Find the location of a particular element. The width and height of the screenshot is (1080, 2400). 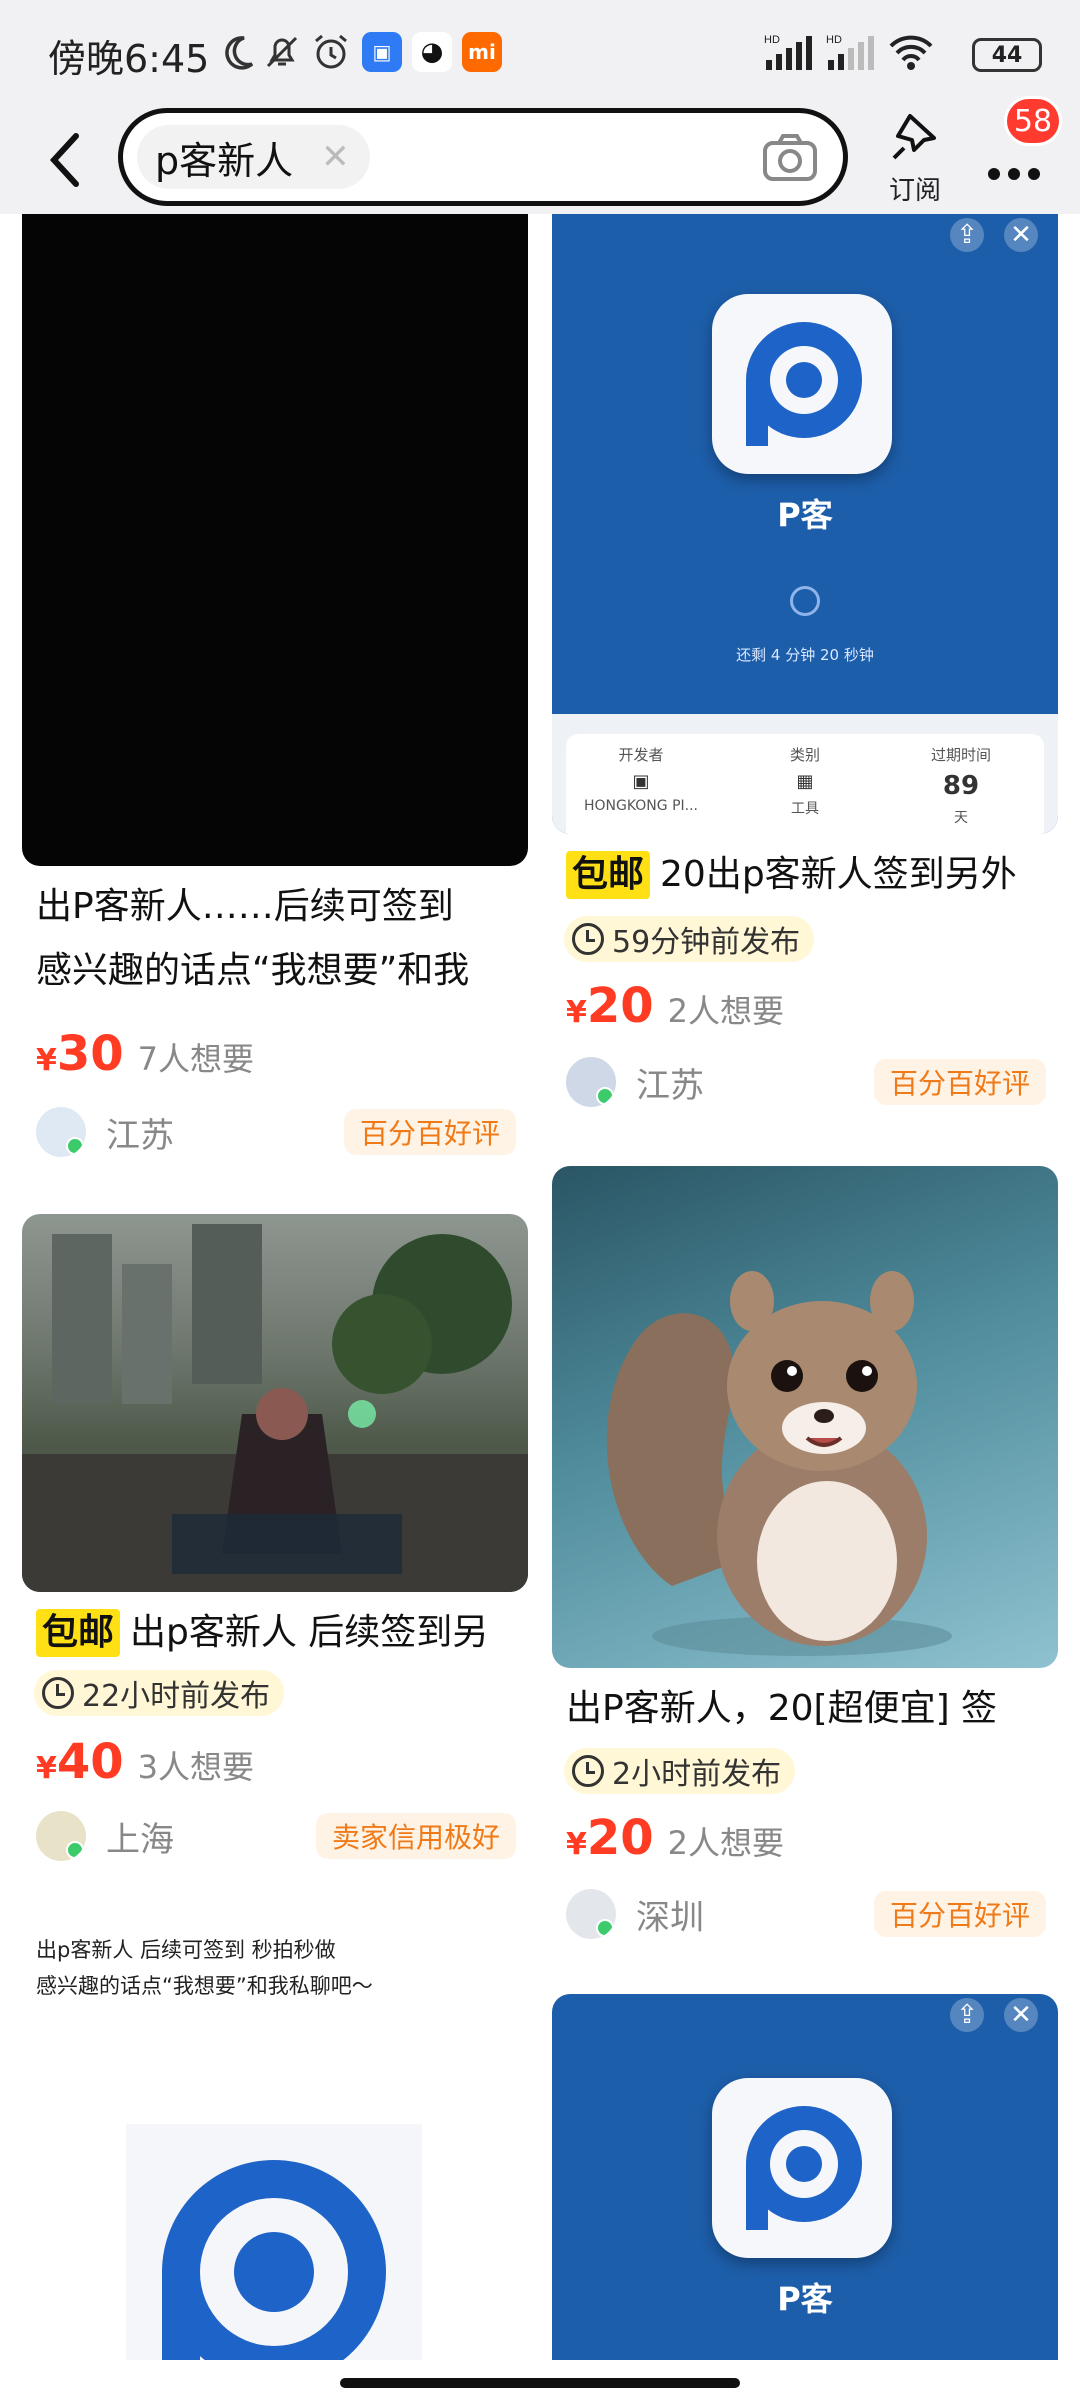

price-value: 40 is located at coordinates (90, 1762).